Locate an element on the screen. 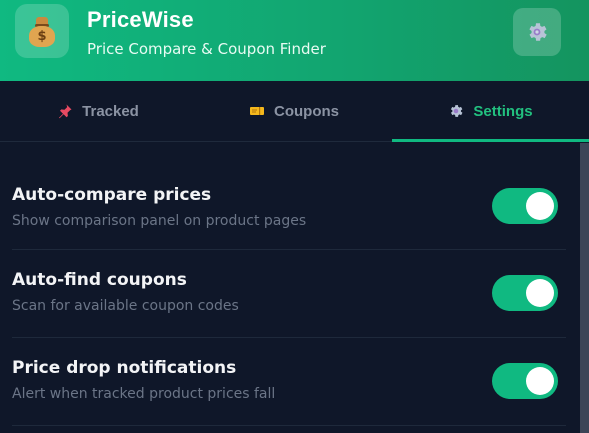 The image size is (589, 433). money-bag-icon: $ is located at coordinates (42, 31).